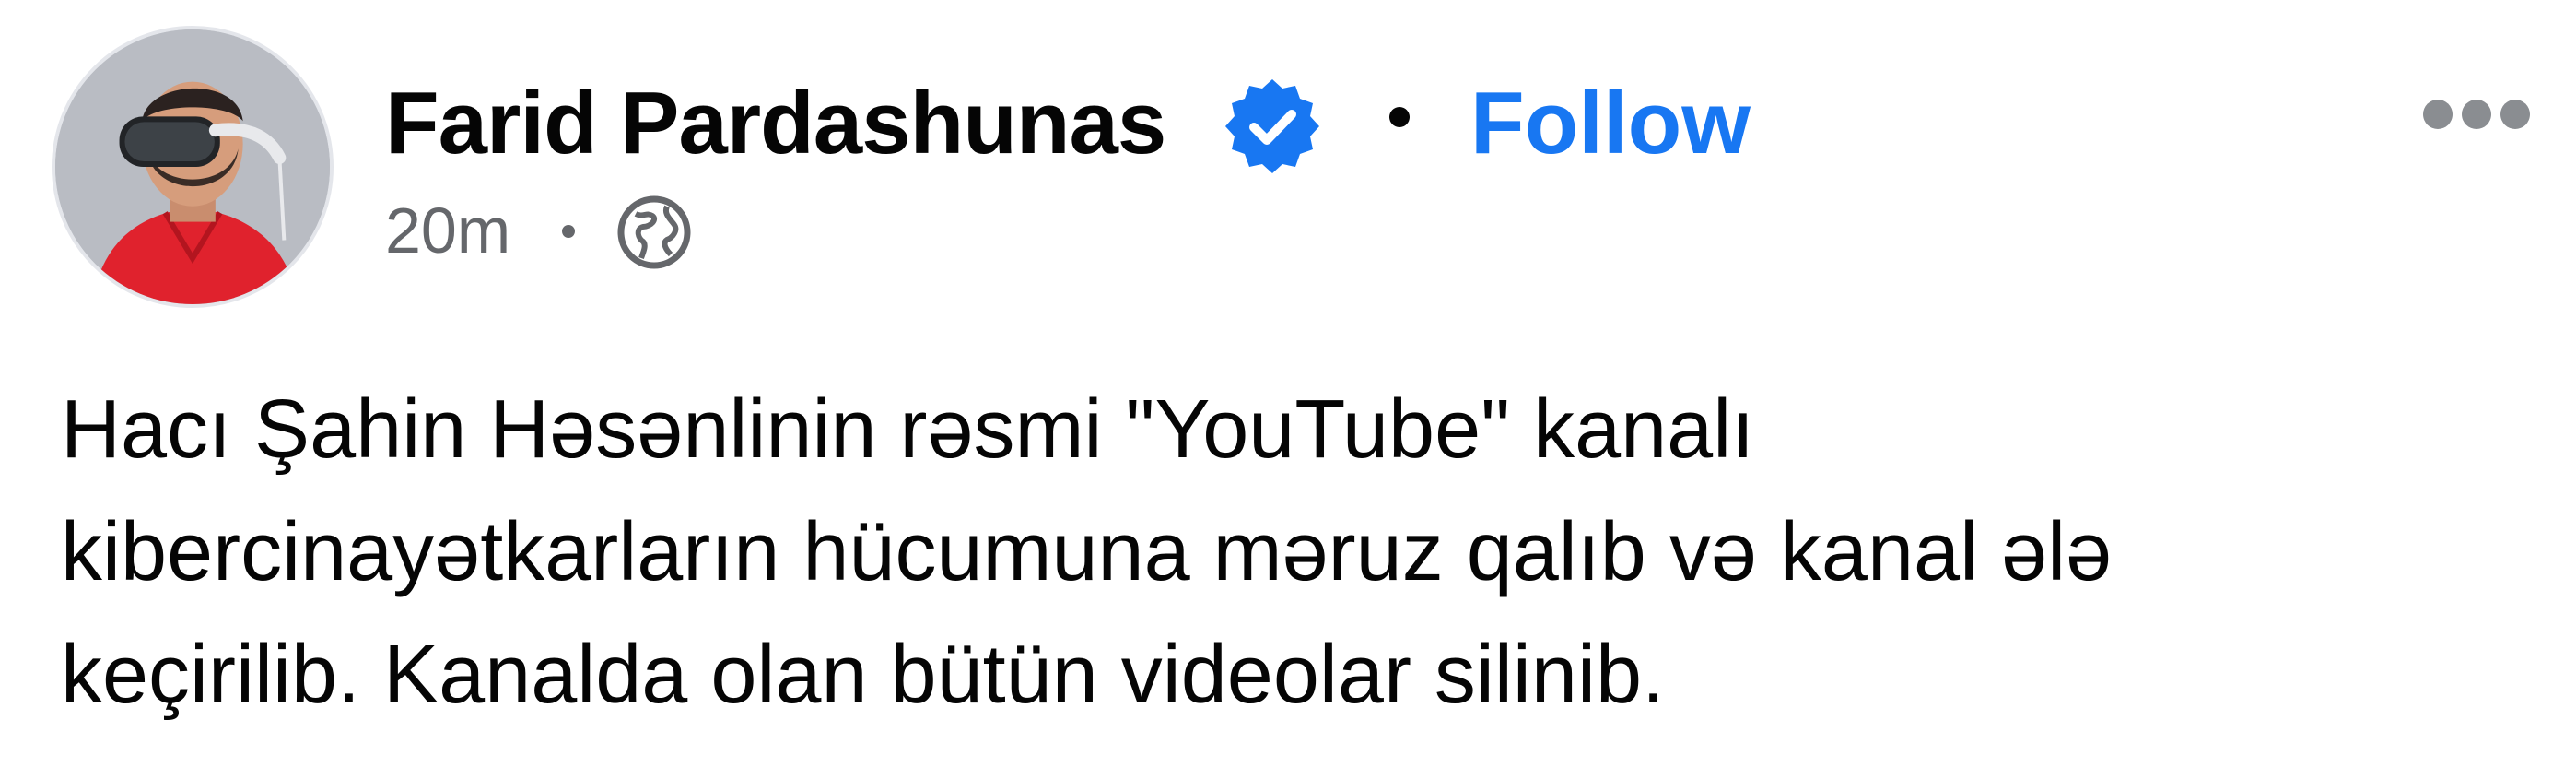 This screenshot has width=2576, height=767. I want to click on author-name: Farid Pardashunas, so click(775, 124).